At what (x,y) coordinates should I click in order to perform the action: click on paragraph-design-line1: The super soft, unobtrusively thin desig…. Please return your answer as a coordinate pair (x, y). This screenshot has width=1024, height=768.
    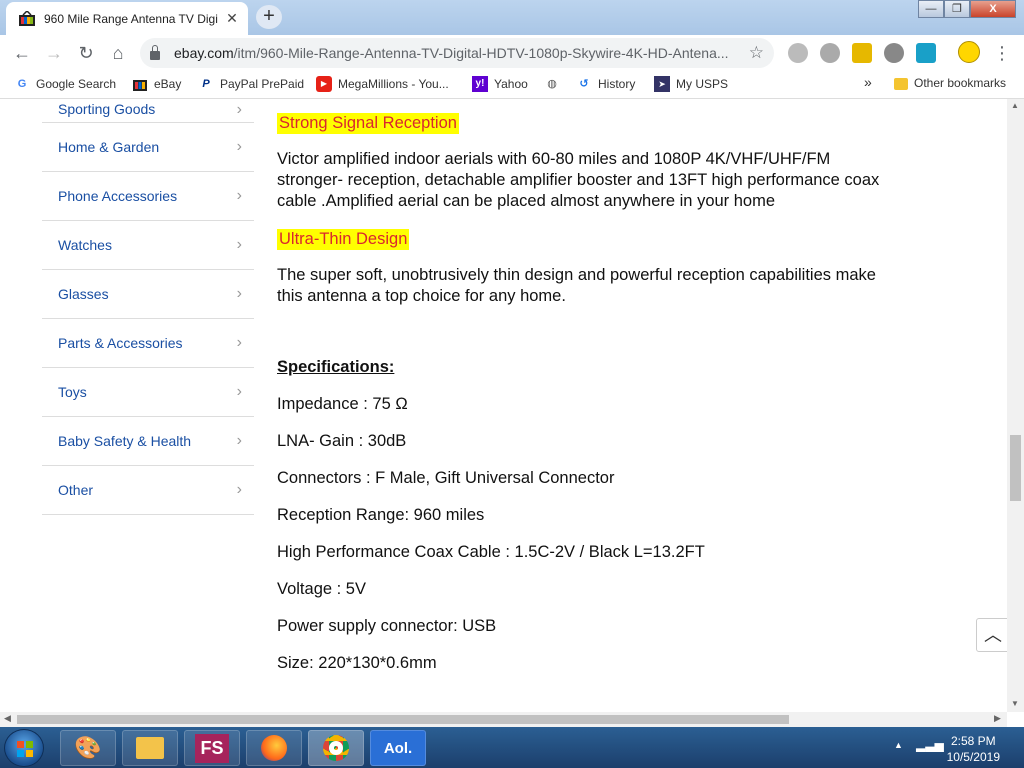
    Looking at the image, I should click on (576, 275).